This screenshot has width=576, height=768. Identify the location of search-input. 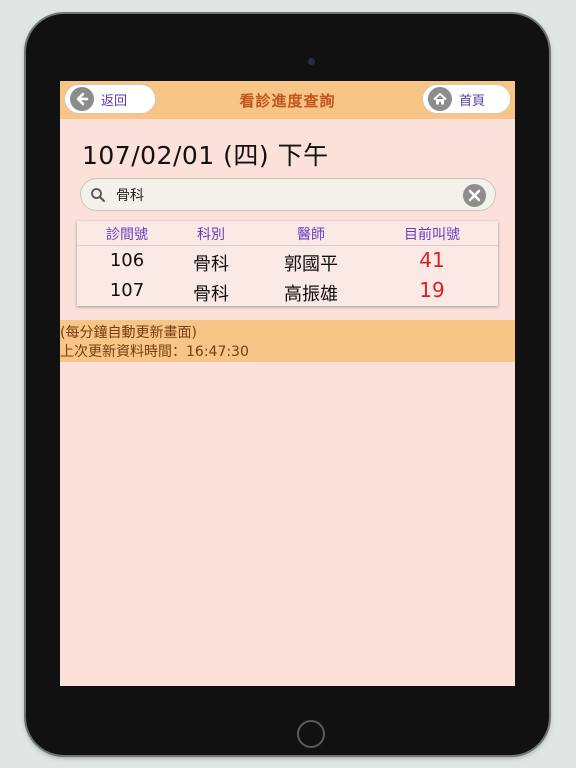
(281, 194).